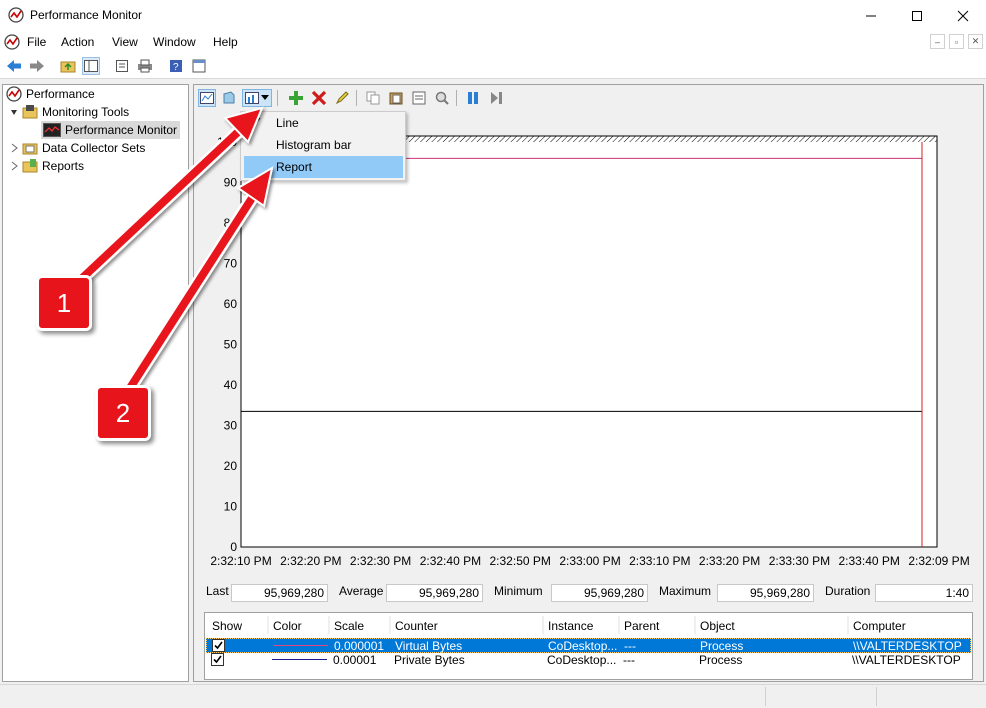 The height and width of the screenshot is (708, 986). I want to click on y-tick-label: 20, so click(231, 466).